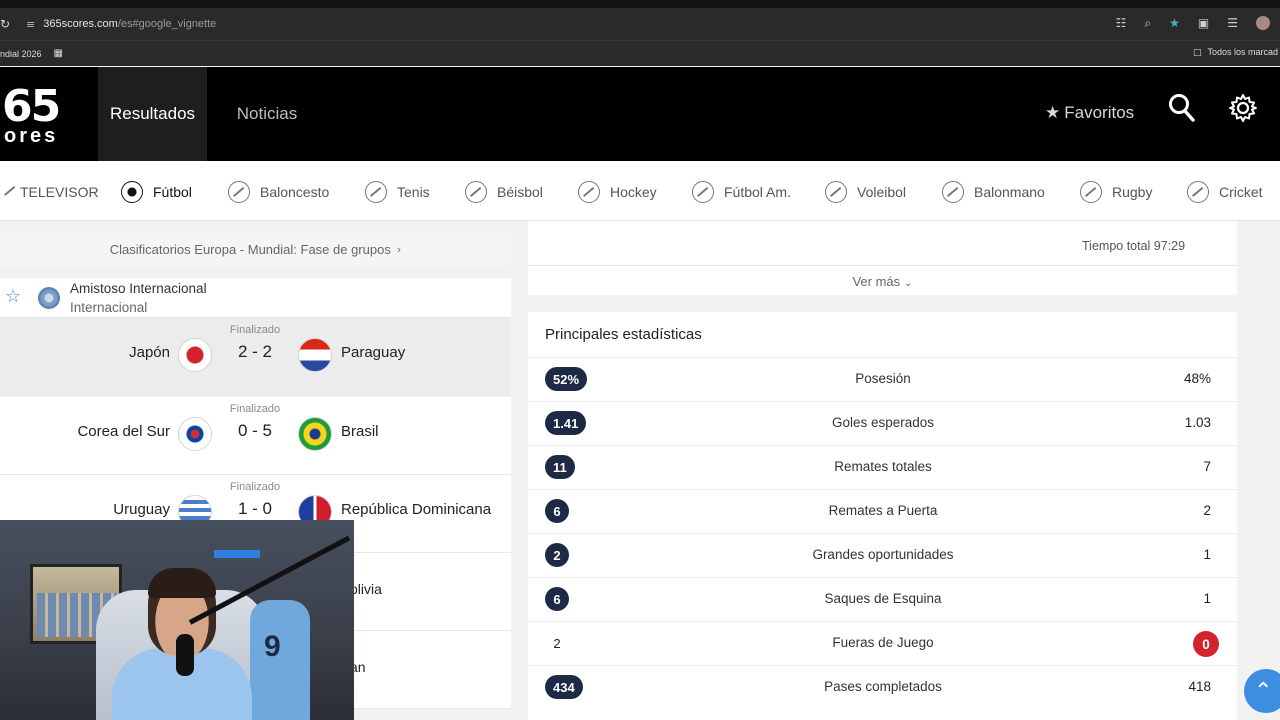 Image resolution: width=1280 pixels, height=720 pixels. What do you see at coordinates (167, 24) in the screenshot?
I see `url-path: /es#google_vignette` at bounding box center [167, 24].